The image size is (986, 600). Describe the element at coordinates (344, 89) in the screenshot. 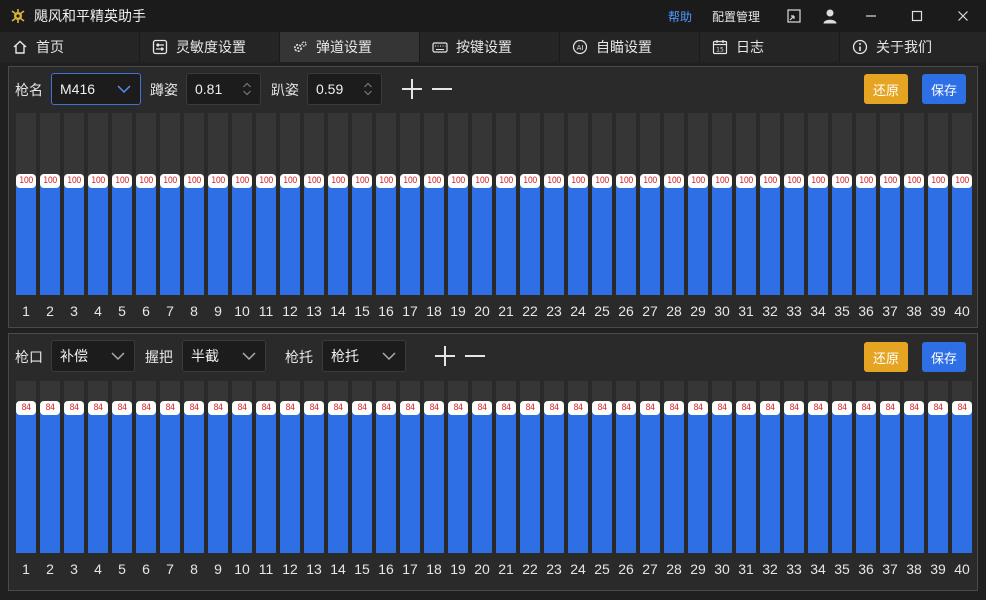

I see `prone-input: 0.59` at that location.